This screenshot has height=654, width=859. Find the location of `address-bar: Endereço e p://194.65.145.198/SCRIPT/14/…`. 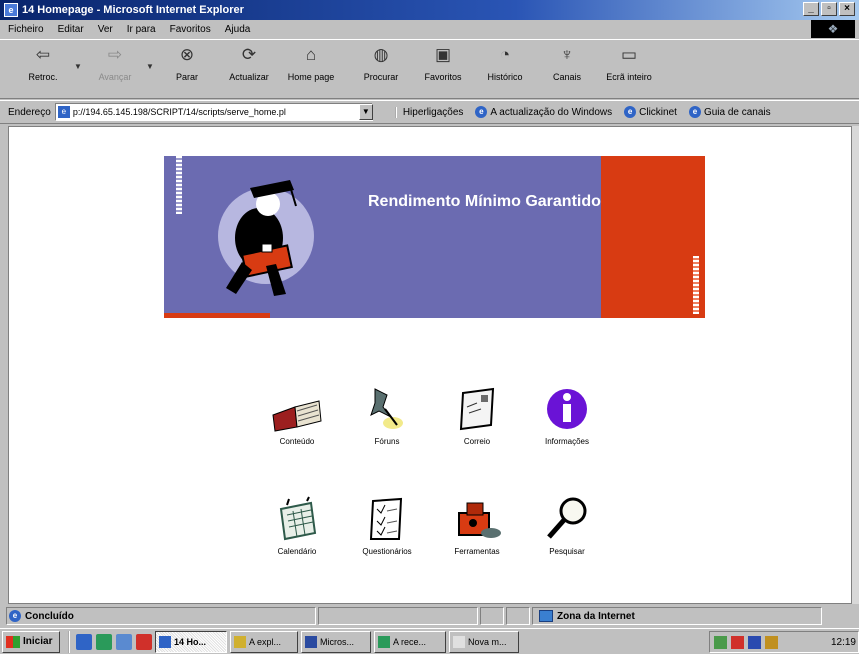

address-bar: Endereço e p://194.65.145.198/SCRIPT/14/… is located at coordinates (429, 112).